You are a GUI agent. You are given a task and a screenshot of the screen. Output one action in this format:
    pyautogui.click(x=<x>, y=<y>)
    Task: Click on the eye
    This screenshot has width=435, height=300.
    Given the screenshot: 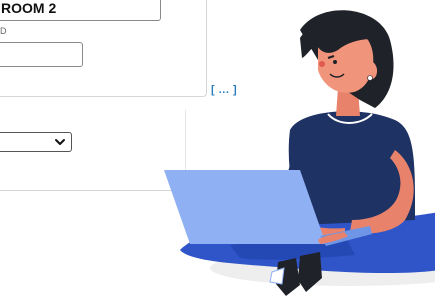 What is the action you would take?
    pyautogui.click(x=335, y=62)
    